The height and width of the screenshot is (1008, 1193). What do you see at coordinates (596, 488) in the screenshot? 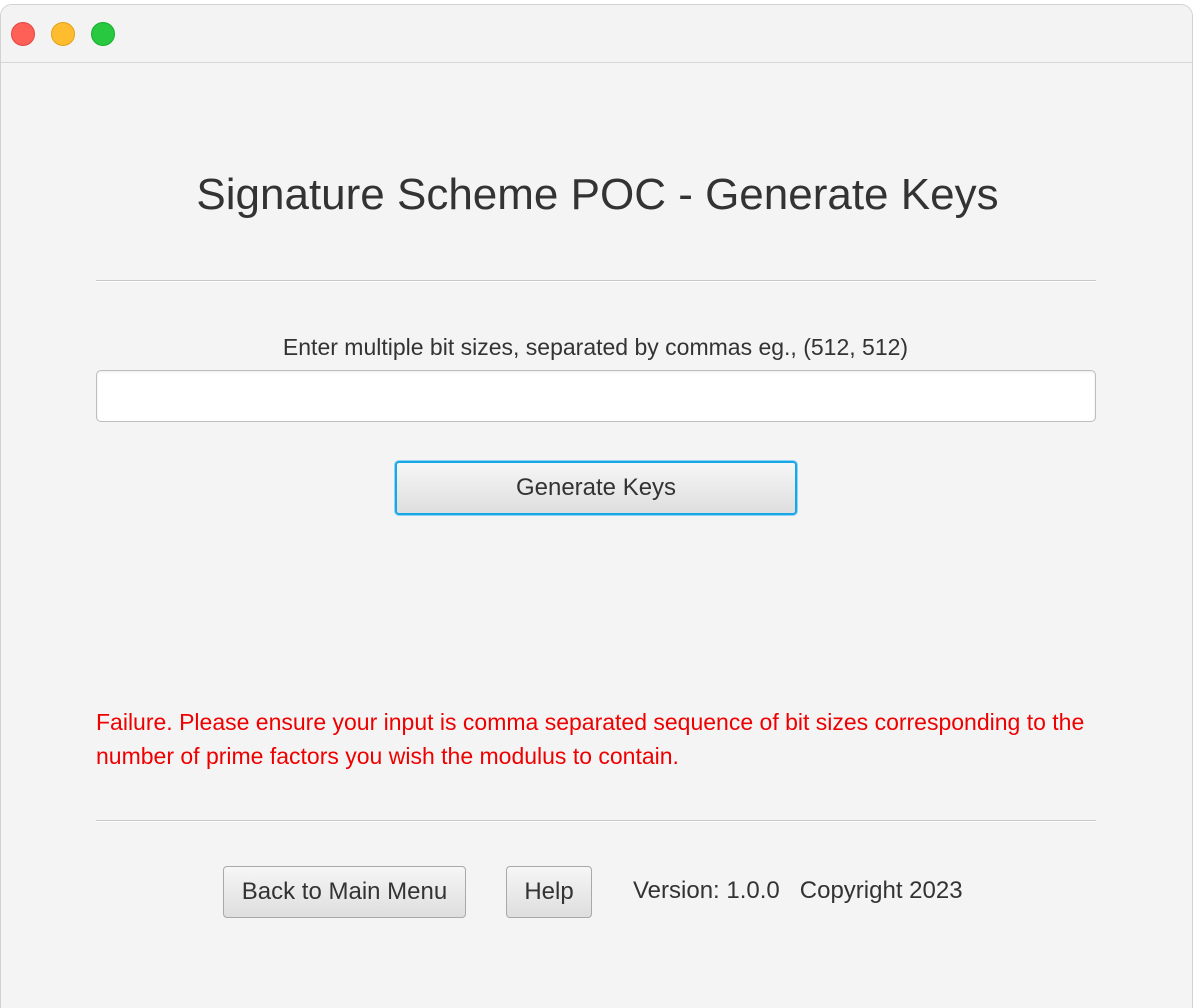
I see `generate-keys-button: Generate Keys` at bounding box center [596, 488].